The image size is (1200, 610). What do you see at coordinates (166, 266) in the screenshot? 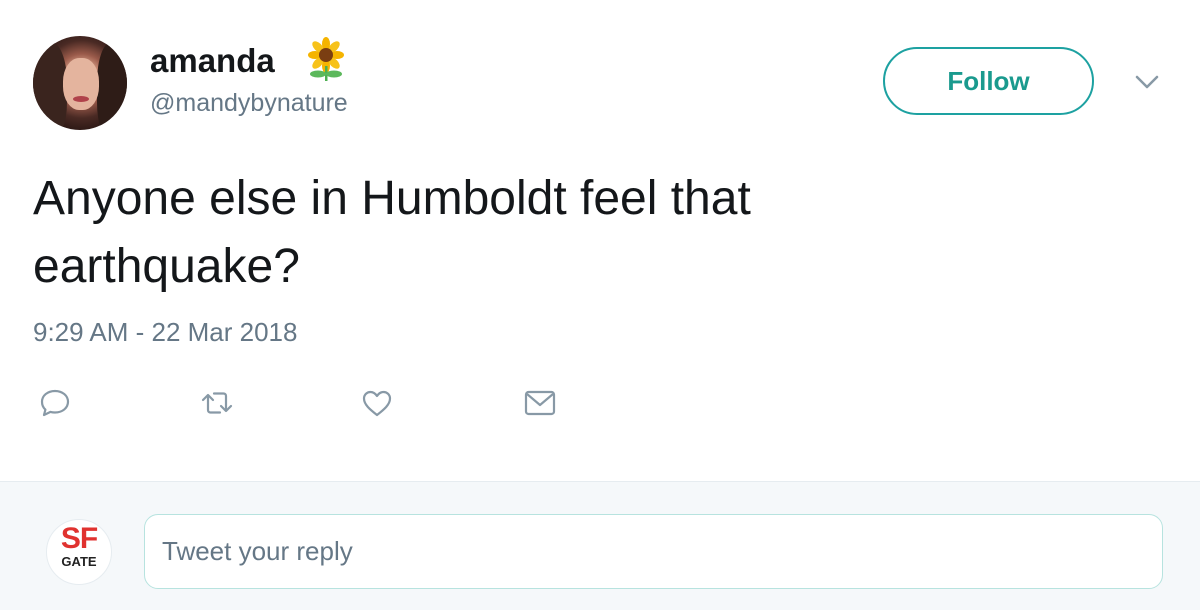
I see `tweet-text-line: earthquake?` at bounding box center [166, 266].